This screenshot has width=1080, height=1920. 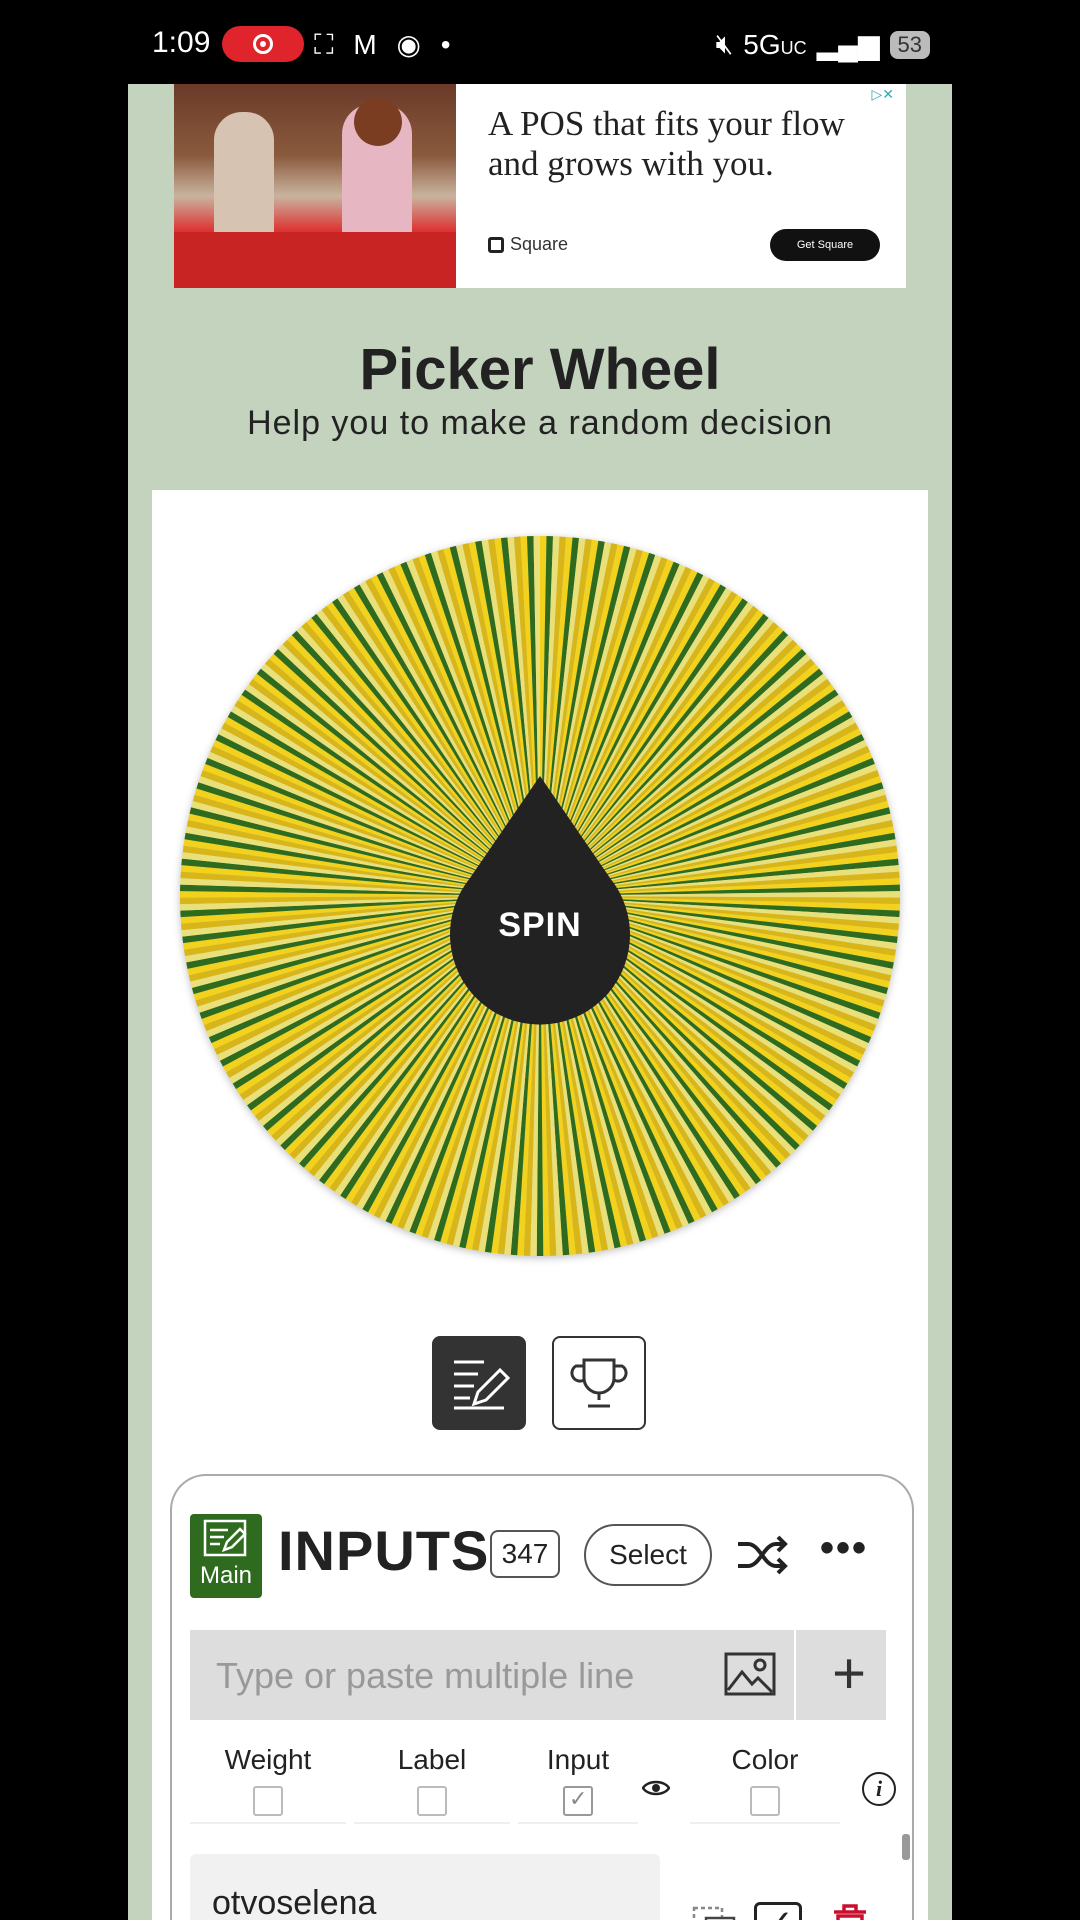 What do you see at coordinates (540, 42) in the screenshot?
I see `status-bar: 1:09 ⛶ M ◉ • 🔇︎ 5GUC ▂▄▆ 53` at bounding box center [540, 42].